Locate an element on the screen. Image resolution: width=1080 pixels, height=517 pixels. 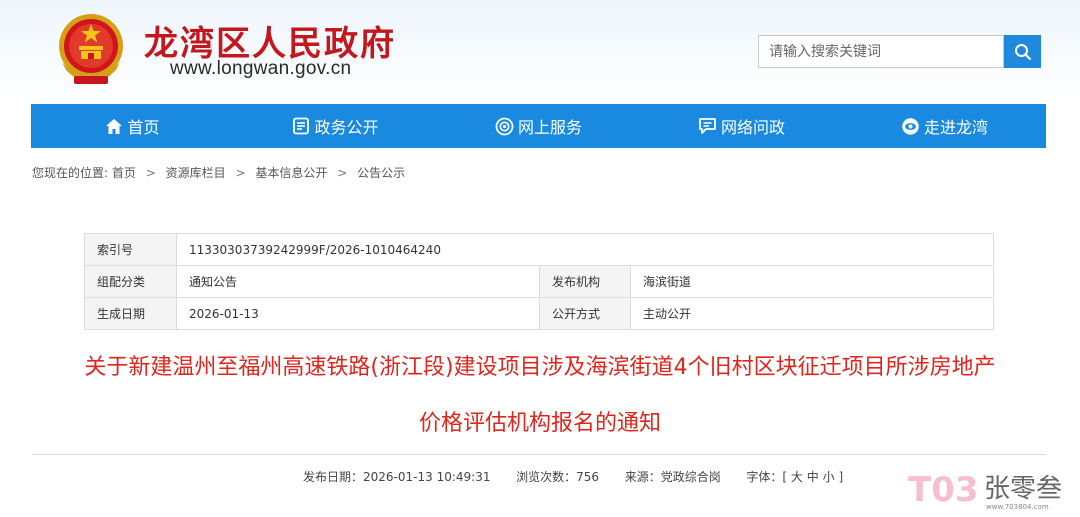
article-title-line2: 价格评估机构报名的通知 is located at coordinates (539, 423).